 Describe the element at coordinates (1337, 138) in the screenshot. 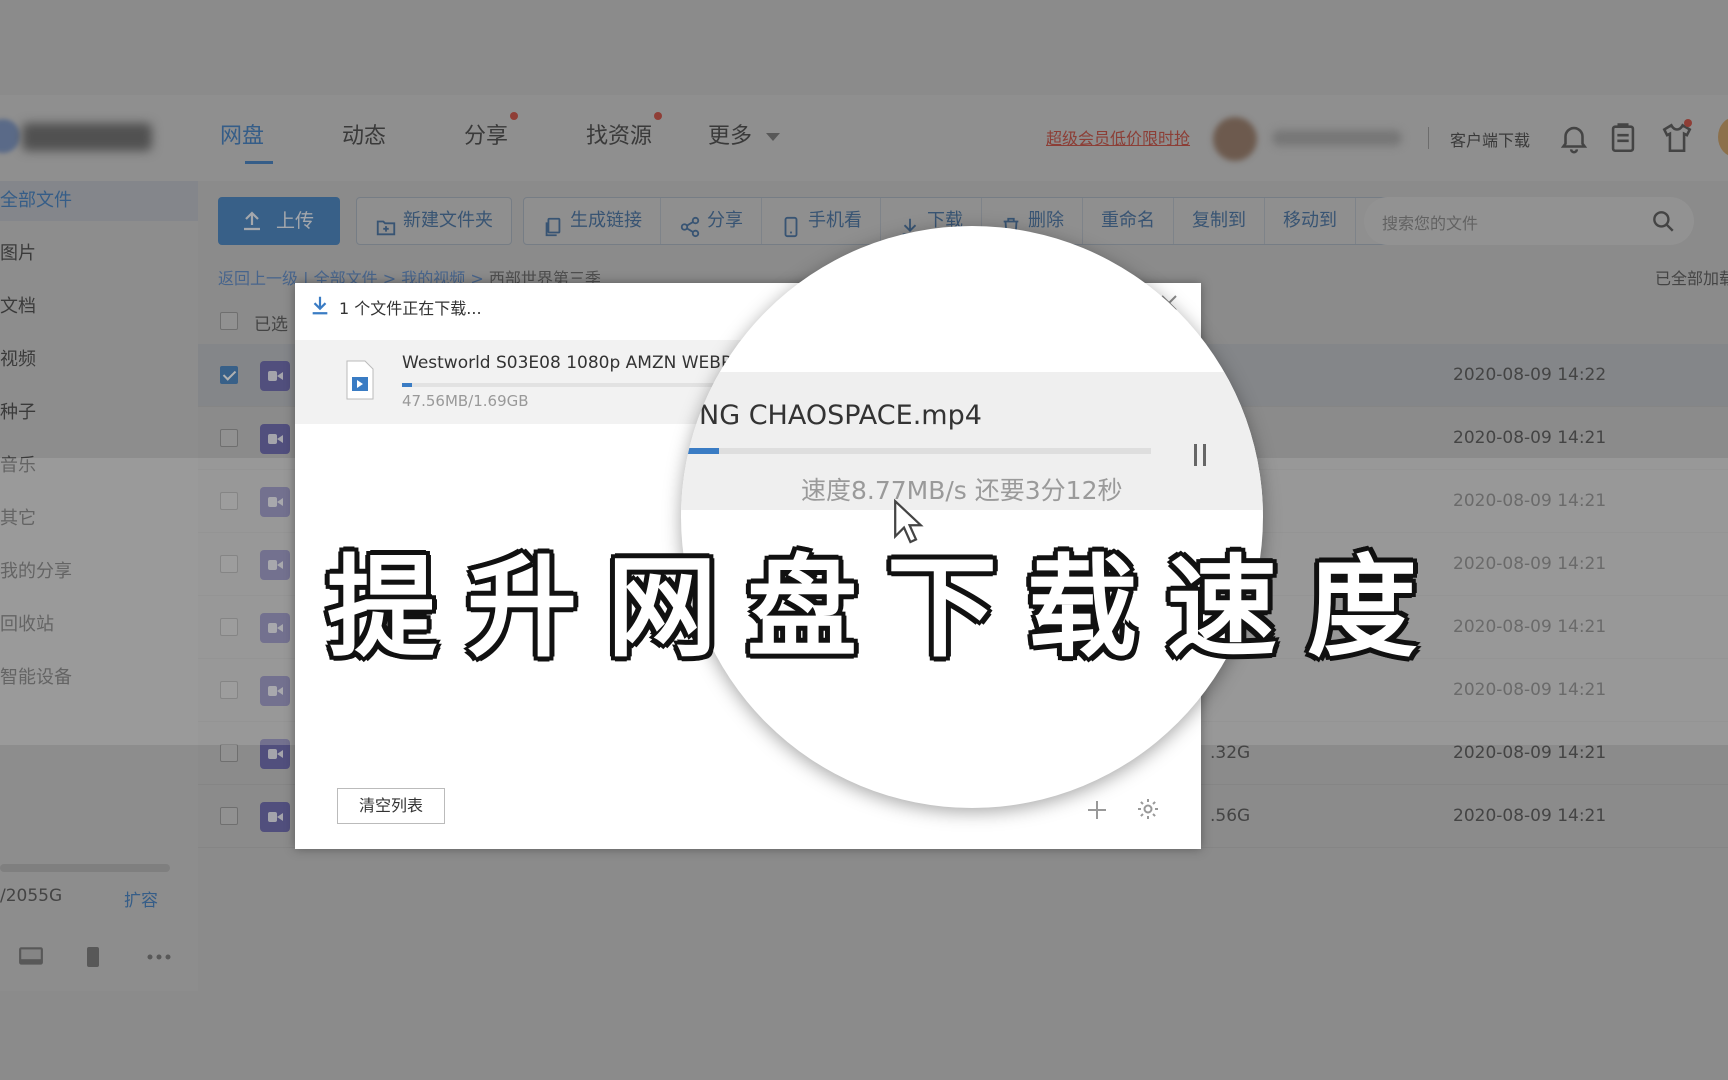

I see `username-blurred` at that location.